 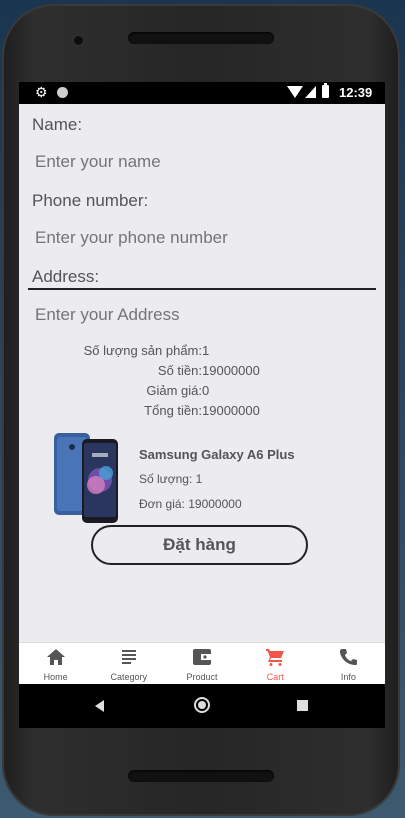 I want to click on phone-icon, so click(x=349, y=657).